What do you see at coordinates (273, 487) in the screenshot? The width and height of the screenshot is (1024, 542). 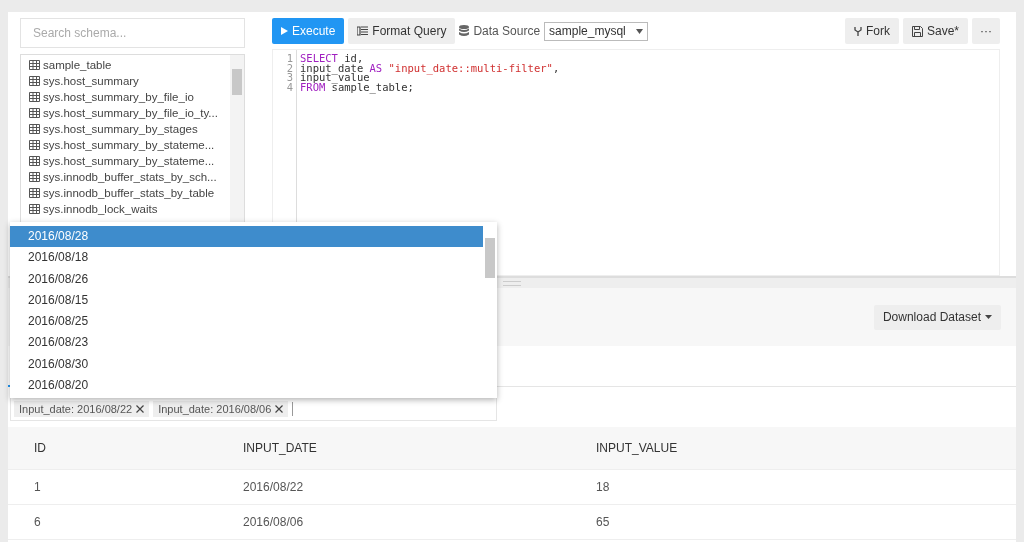 I see `table-cell-text: 2016/08/22` at bounding box center [273, 487].